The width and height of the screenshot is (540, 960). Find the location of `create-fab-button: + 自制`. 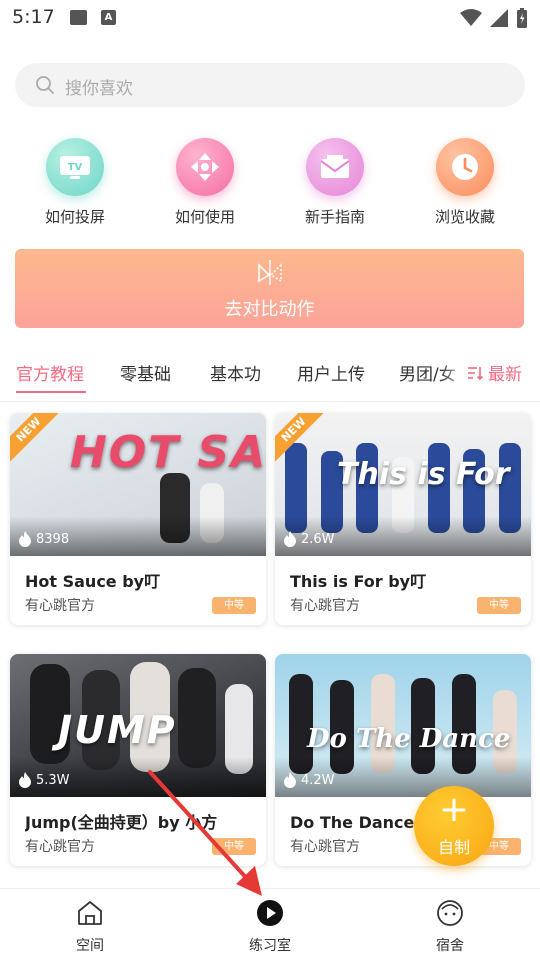

create-fab-button: + 自制 is located at coordinates (454, 826).